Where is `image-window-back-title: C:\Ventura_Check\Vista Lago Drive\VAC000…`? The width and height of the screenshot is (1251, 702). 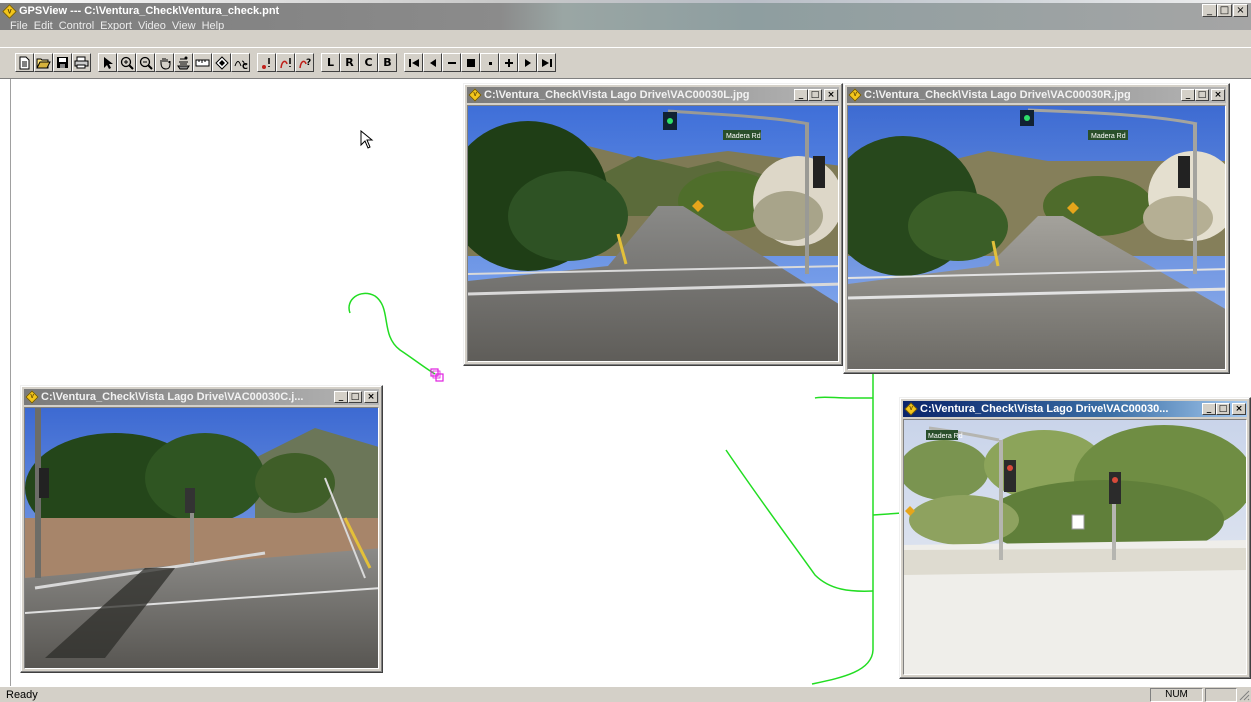 image-window-back-title: C:\Ventura_Check\Vista Lago Drive\VAC000… is located at coordinates (1044, 409).